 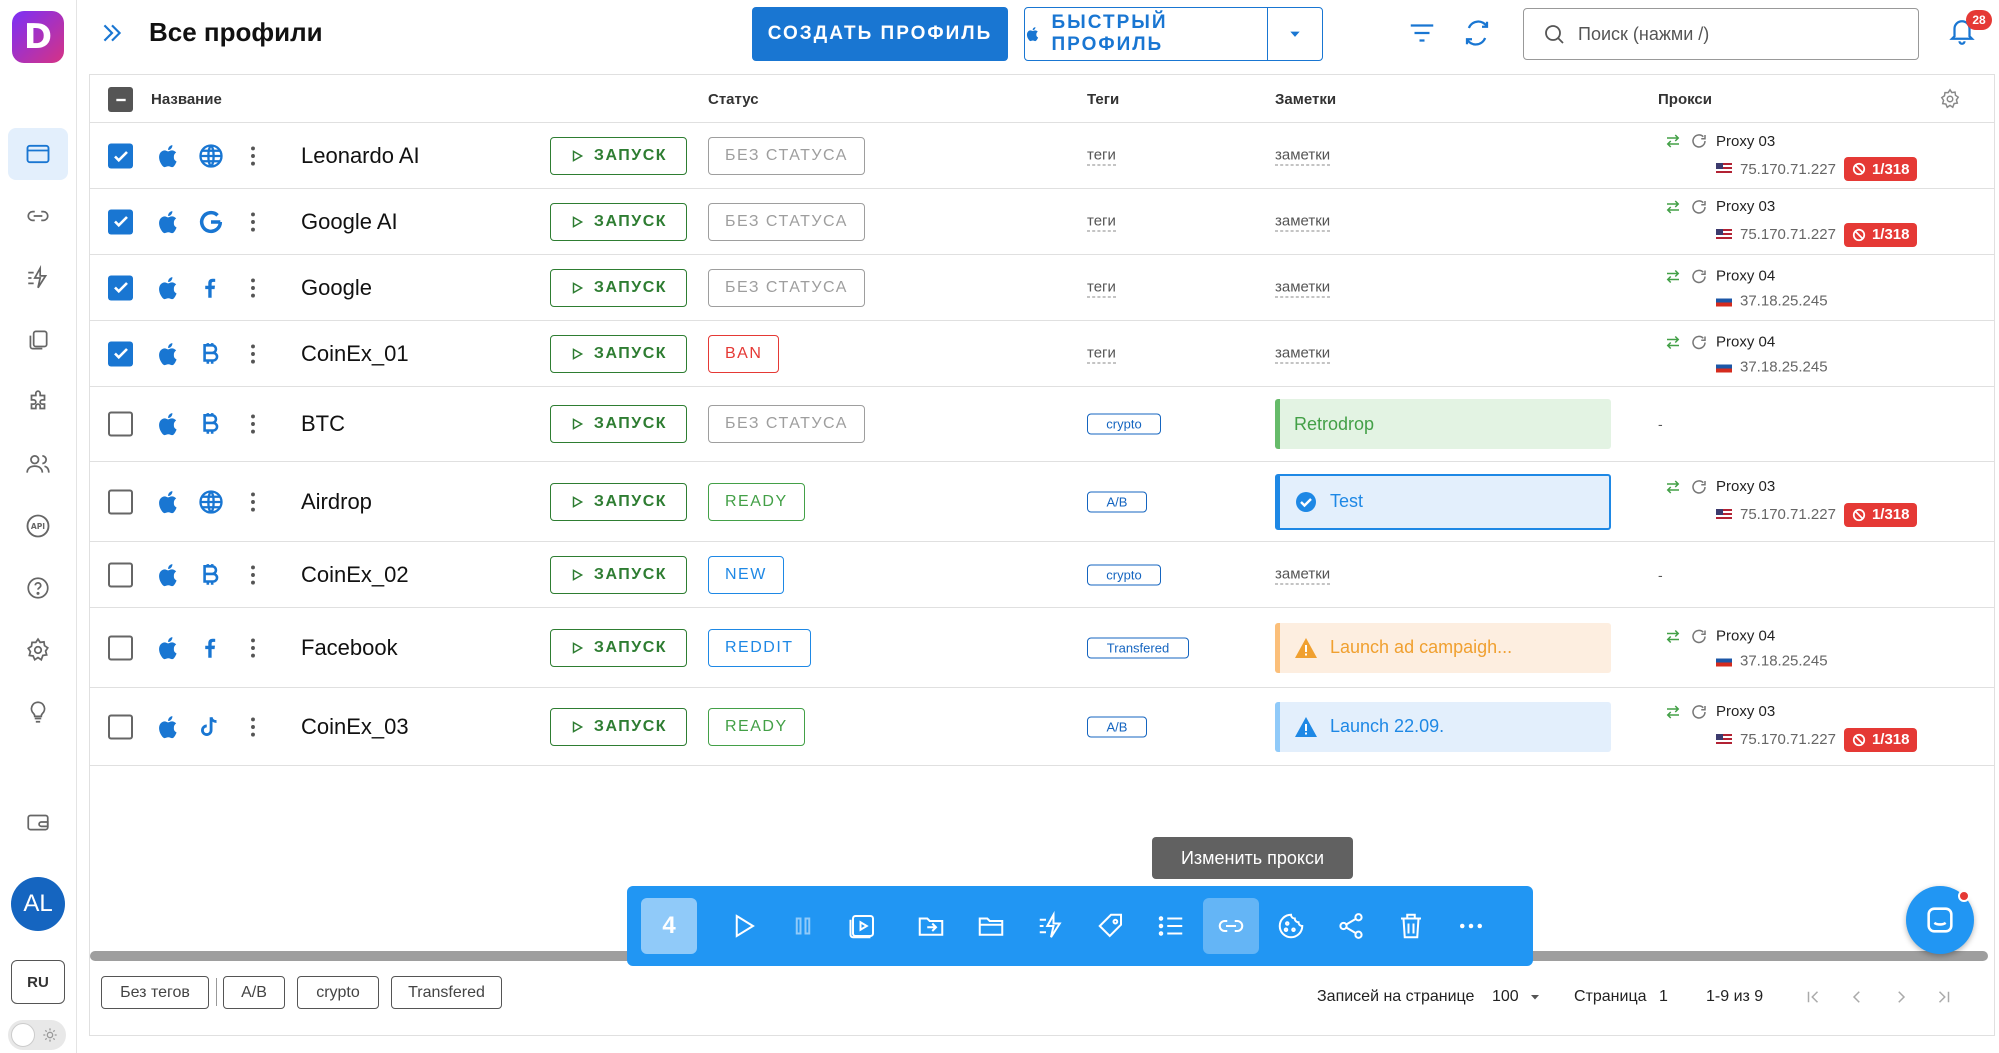 What do you see at coordinates (1443, 424) in the screenshot?
I see `note-card: Retrodrop` at bounding box center [1443, 424].